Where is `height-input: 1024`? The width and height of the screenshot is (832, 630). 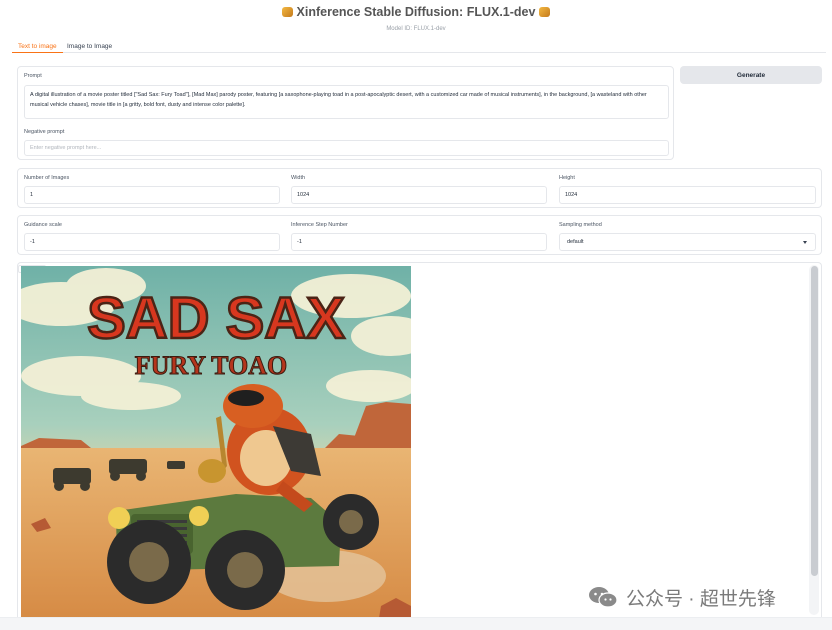 height-input: 1024 is located at coordinates (687, 195).